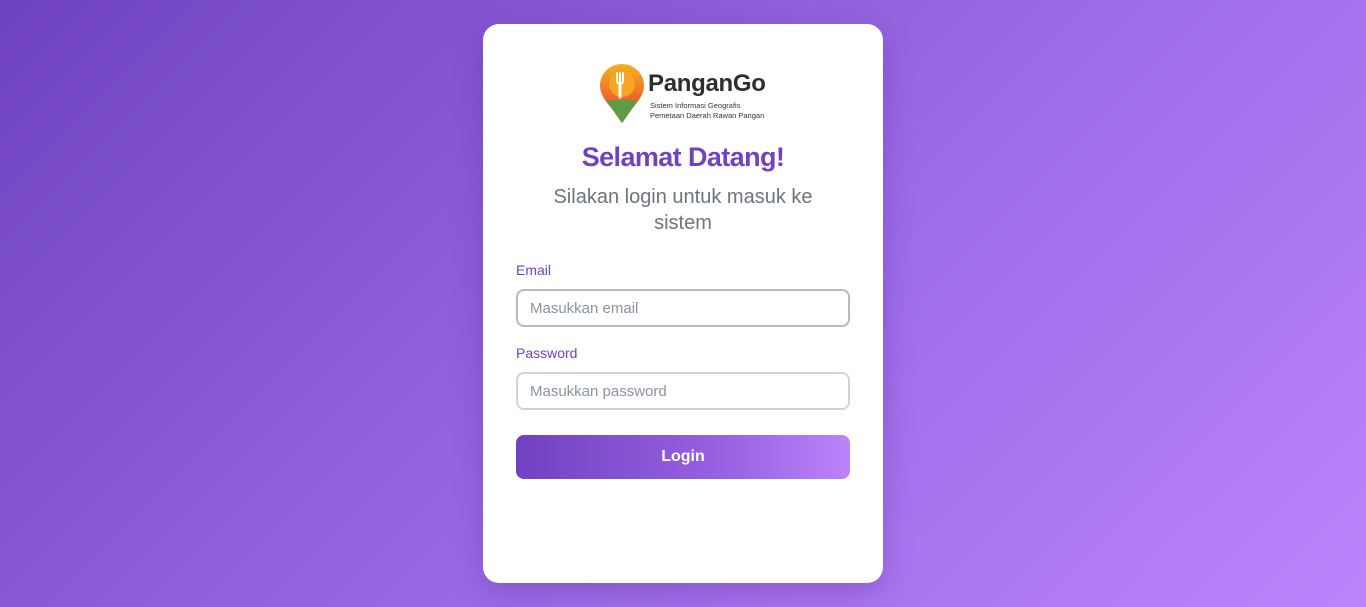 This screenshot has width=1366, height=607. What do you see at coordinates (683, 157) in the screenshot?
I see `welcome-title: Selamat Datang!` at bounding box center [683, 157].